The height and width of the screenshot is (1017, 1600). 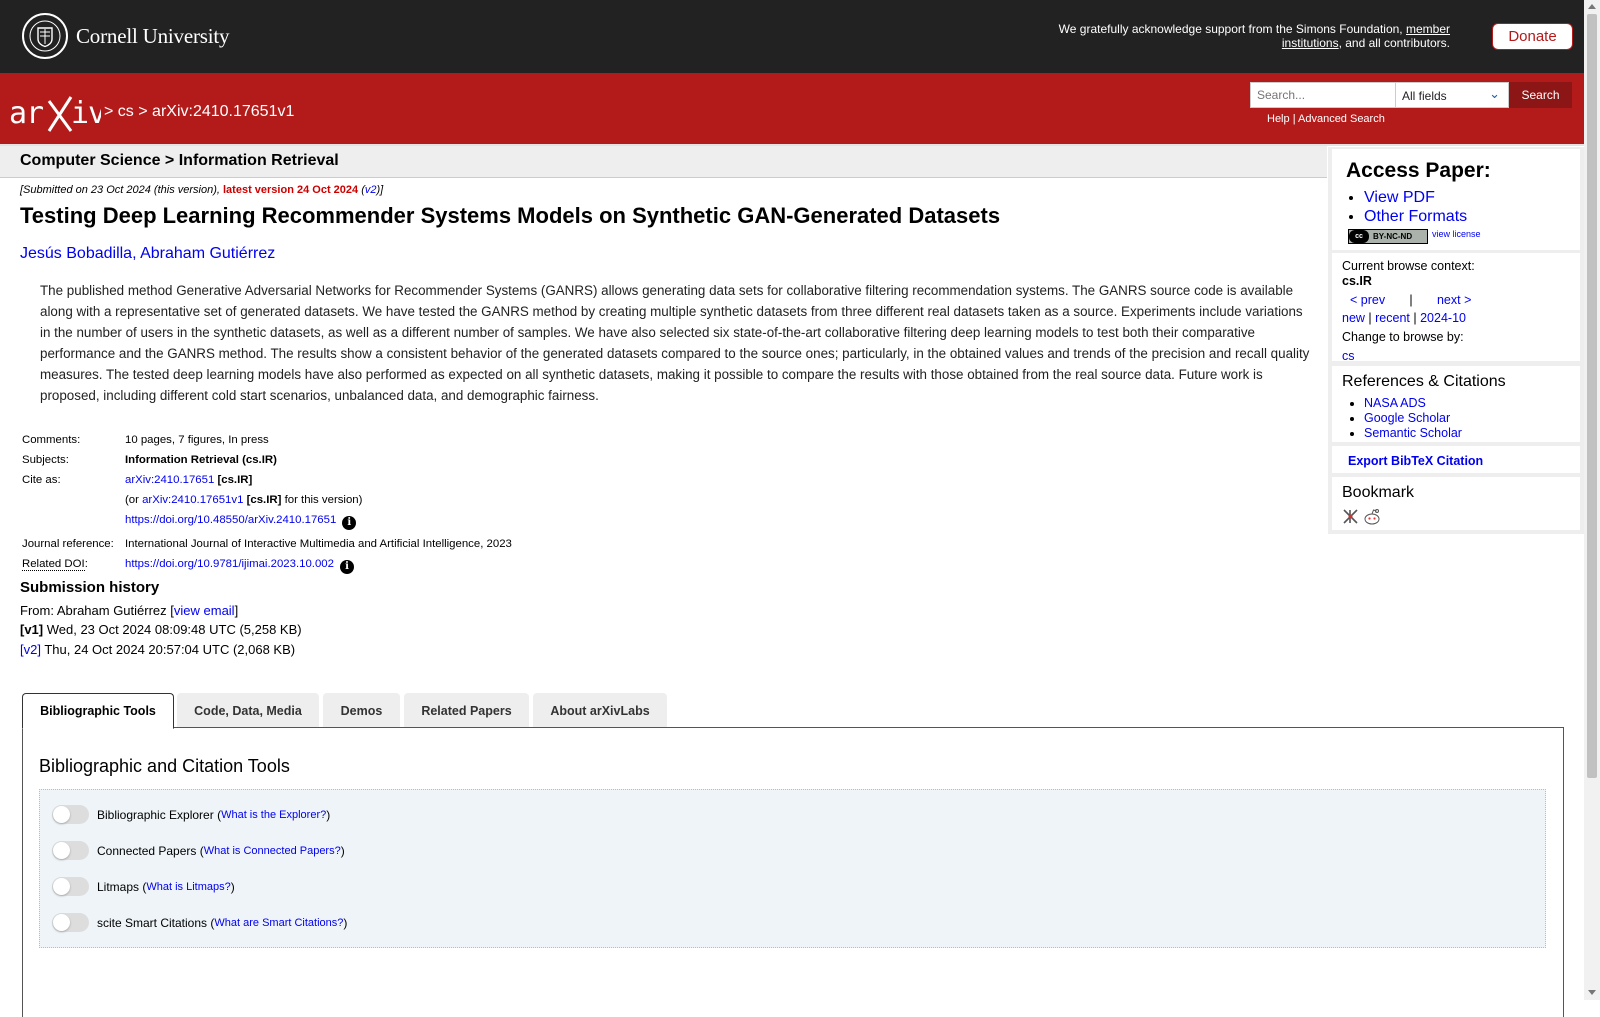 I want to click on cornell-logo: Cornell University, so click(x=125, y=36).